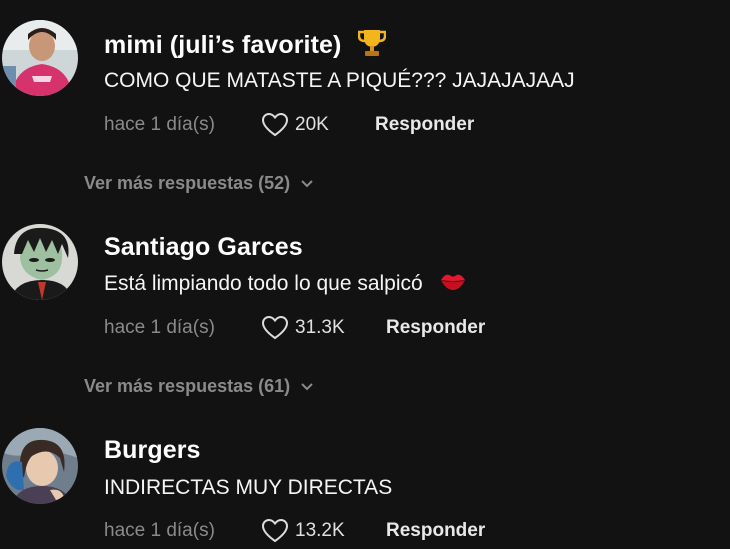 Image resolution: width=730 pixels, height=549 pixels. I want to click on like-count: 31.3K, so click(320, 327).